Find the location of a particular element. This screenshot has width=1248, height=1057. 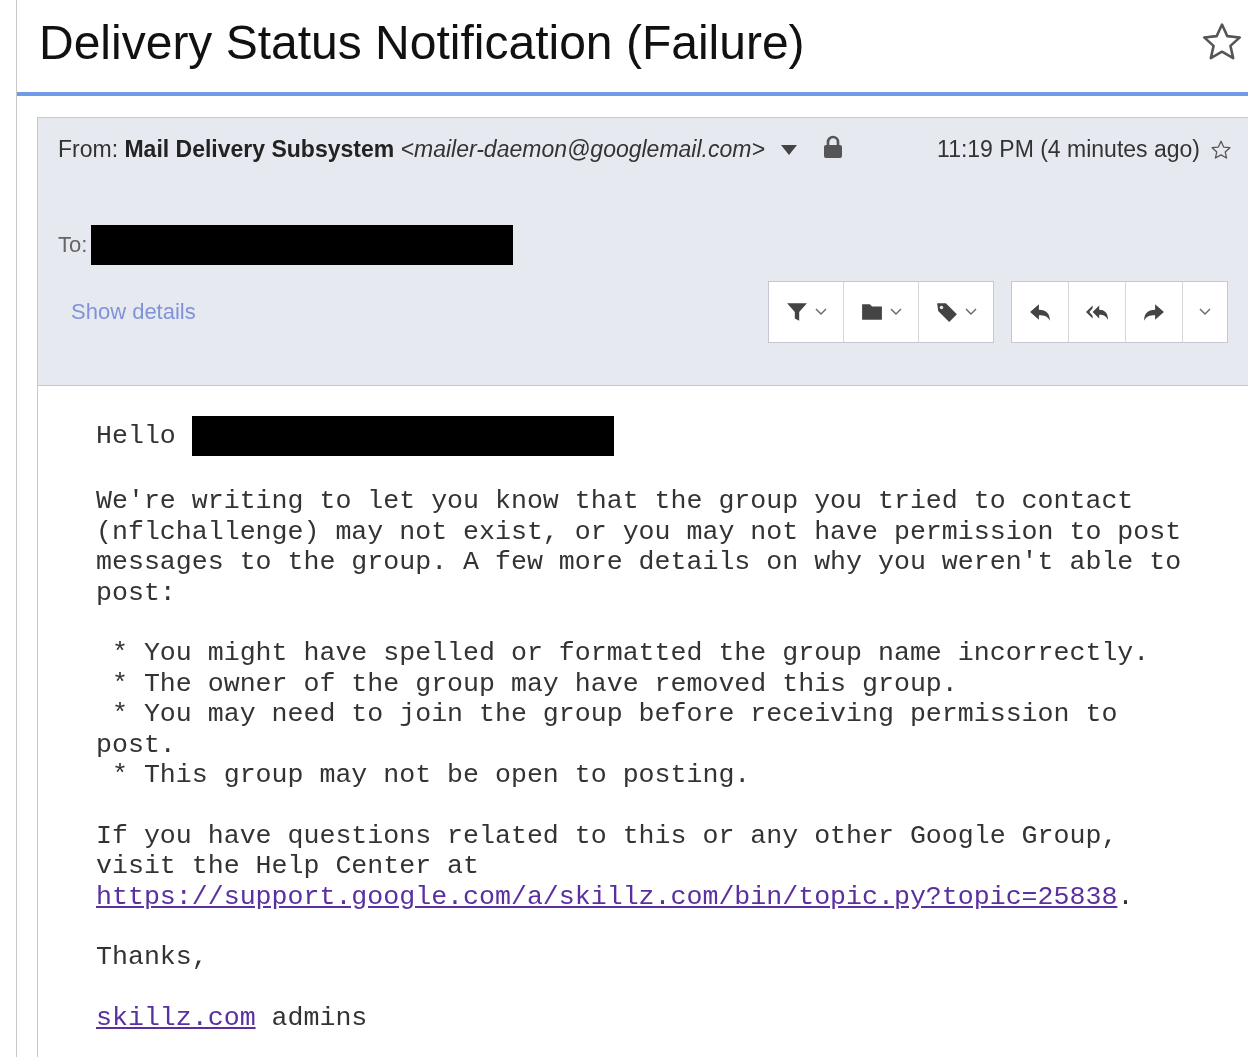

message-paragraph: skillz.com admins is located at coordinates (232, 1017).